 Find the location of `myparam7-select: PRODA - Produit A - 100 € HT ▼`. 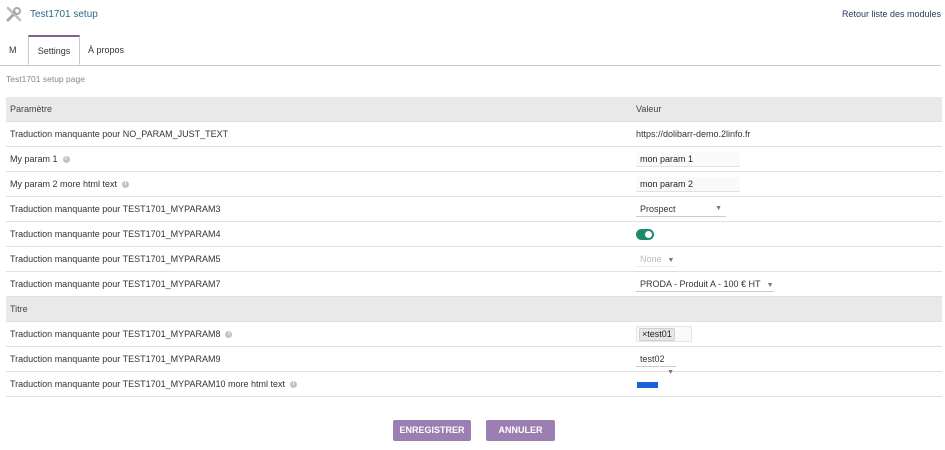

myparam7-select: PRODA - Produit A - 100 € HT ▼ is located at coordinates (705, 284).